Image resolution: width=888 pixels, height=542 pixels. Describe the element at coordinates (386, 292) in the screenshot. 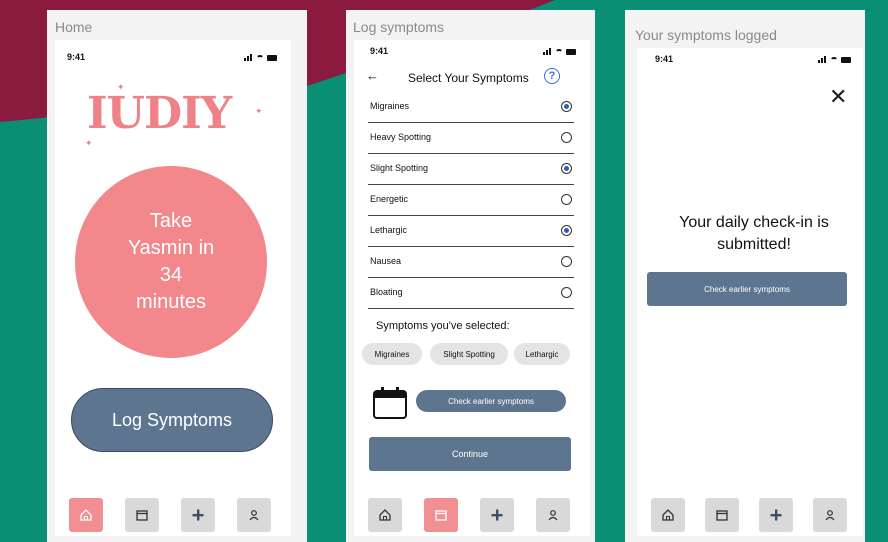

I see `symptom-label: Bloating` at that location.